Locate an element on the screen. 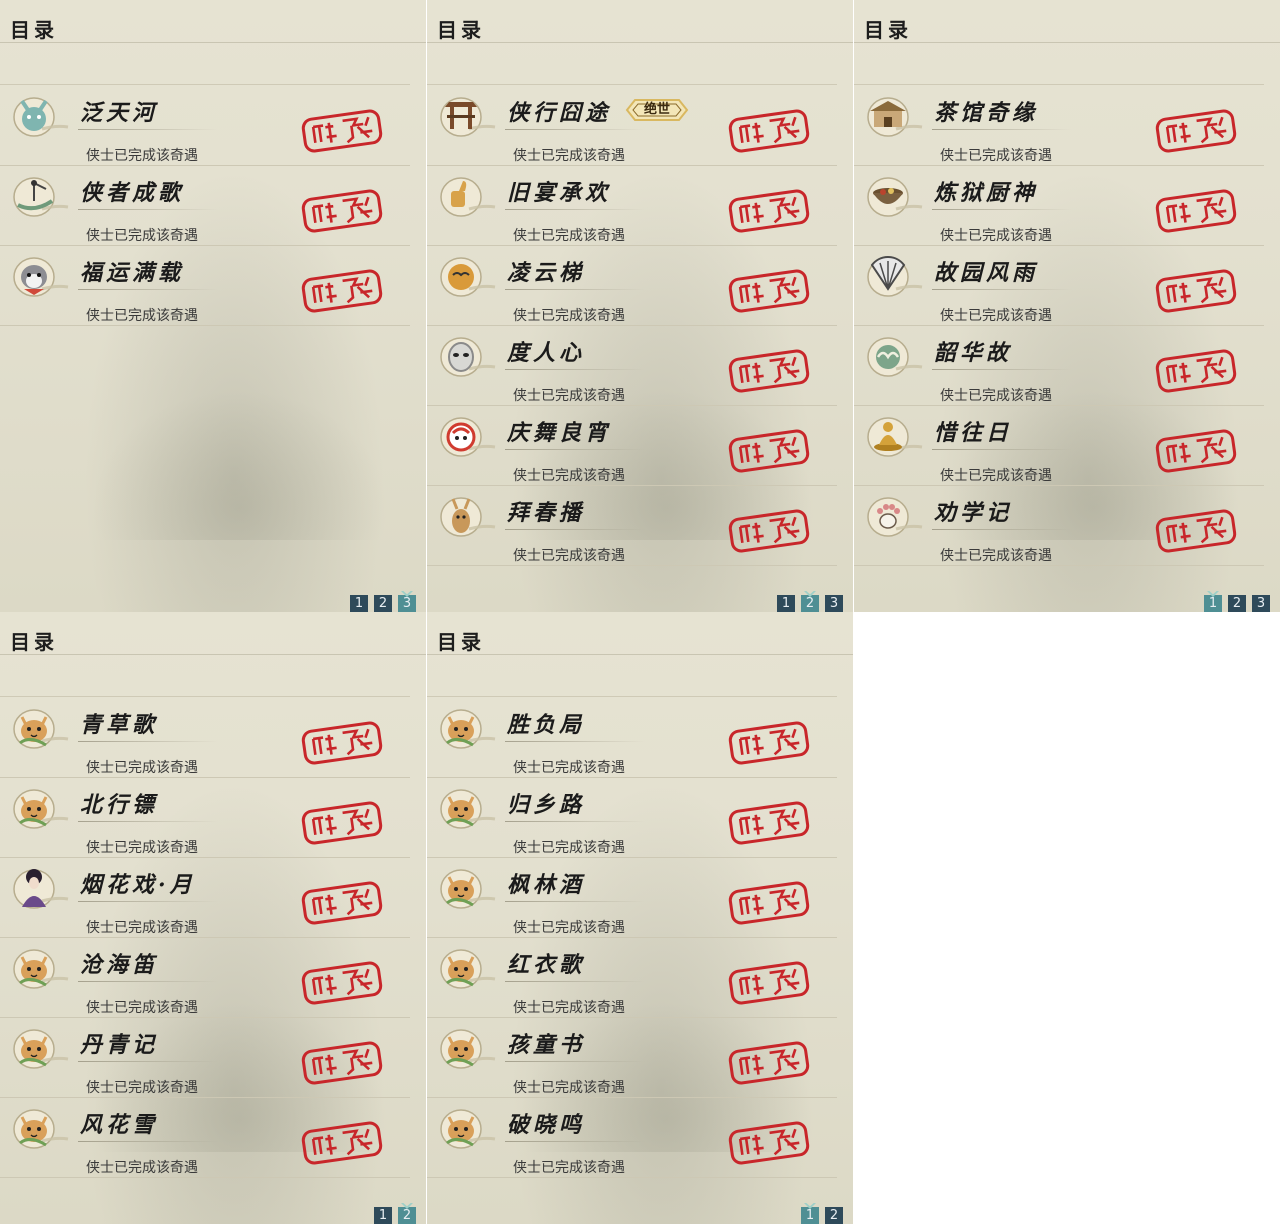  adventure-row: 北行镖 侠士已完成该奇遇 is located at coordinates (205, 817).